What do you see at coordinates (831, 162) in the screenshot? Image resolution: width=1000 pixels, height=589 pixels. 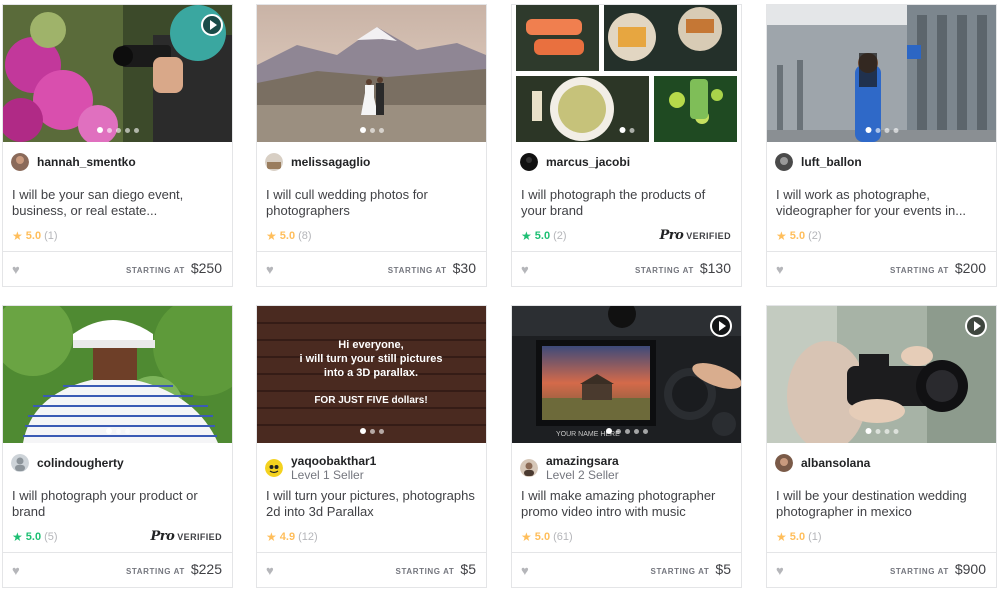 I see `seller-name: luft_ballon` at bounding box center [831, 162].